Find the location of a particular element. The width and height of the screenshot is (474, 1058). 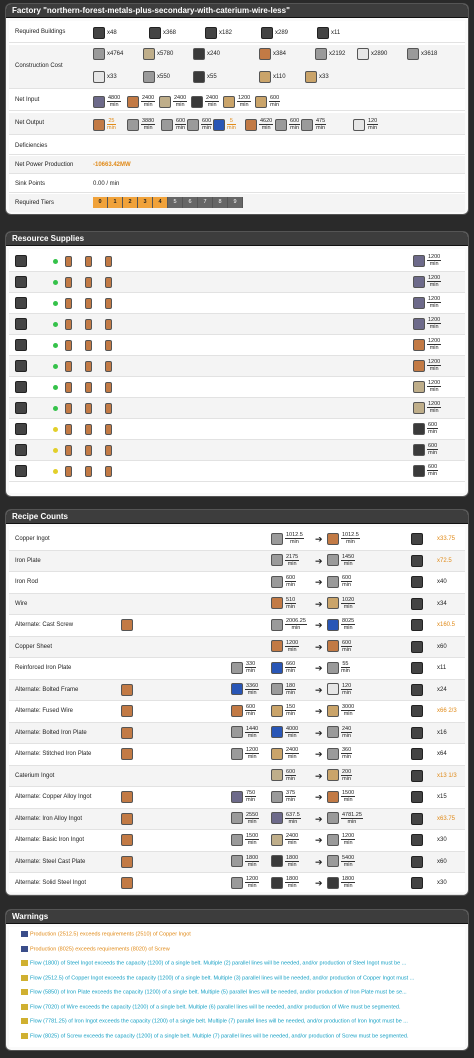

tier-4: 4 is located at coordinates (160, 202).